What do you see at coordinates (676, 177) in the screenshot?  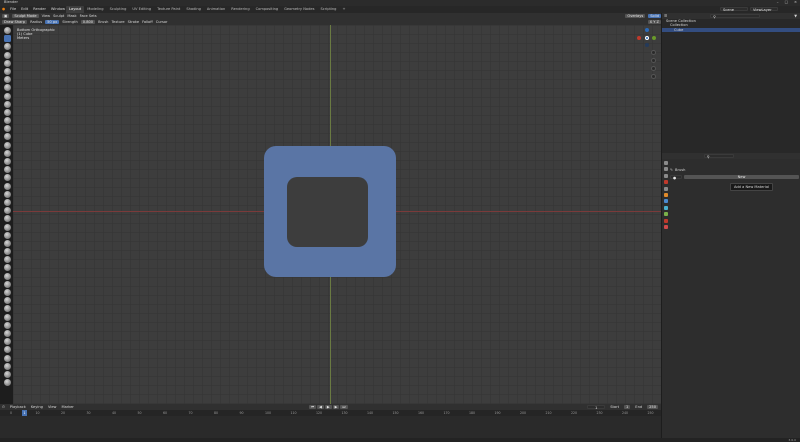 I see `material-browse-button: ●` at bounding box center [676, 177].